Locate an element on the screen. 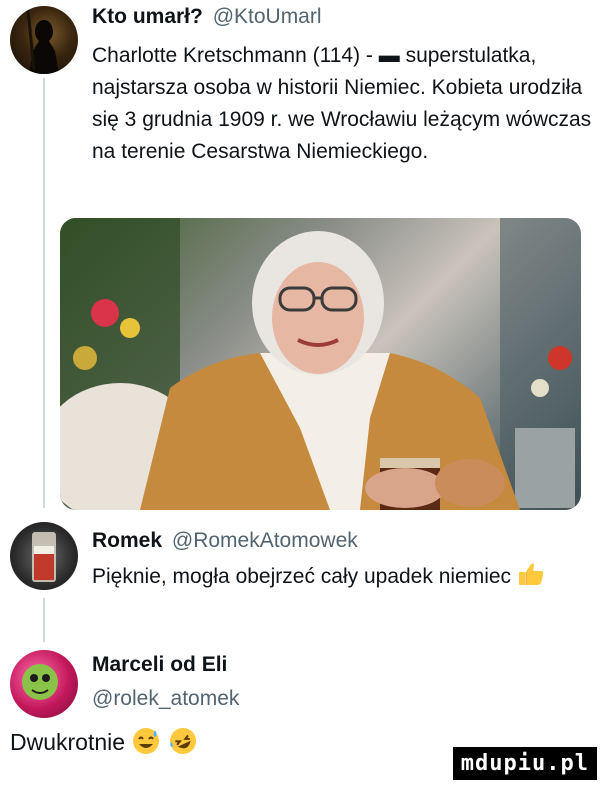  author-name: Marceli od Eli is located at coordinates (159, 664).